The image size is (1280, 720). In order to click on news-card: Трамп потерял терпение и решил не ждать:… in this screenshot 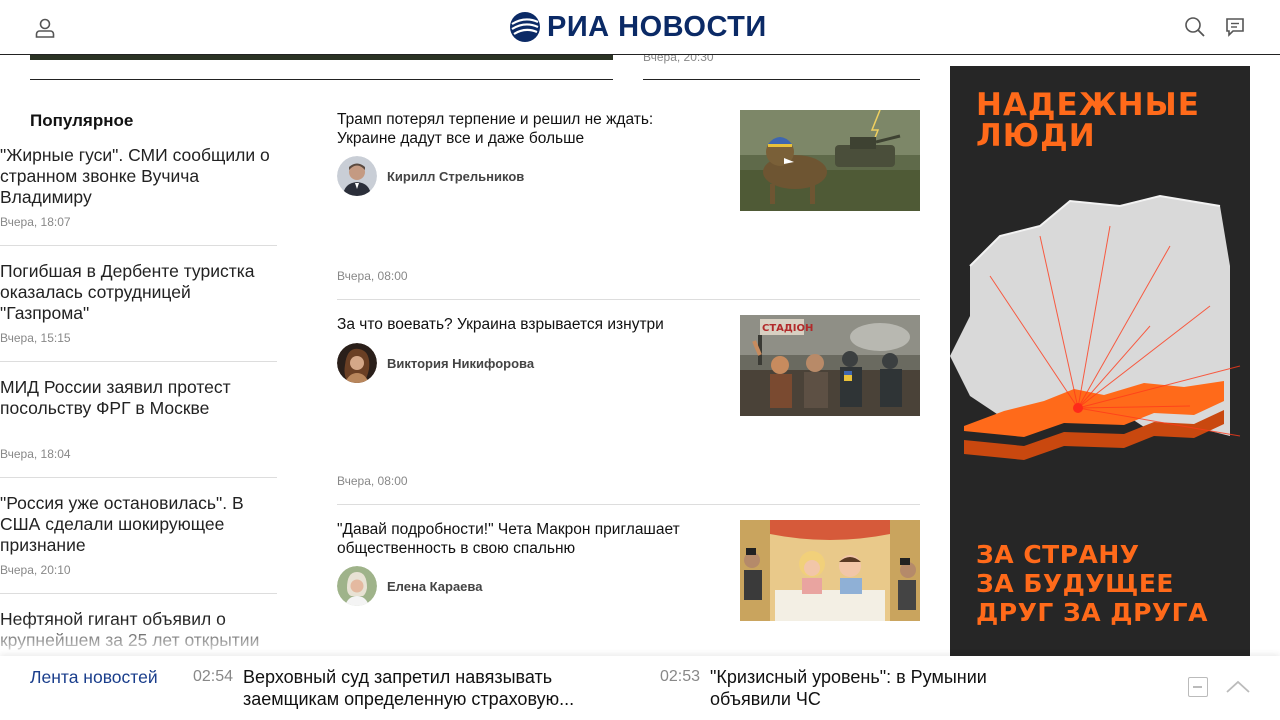, I will do `click(628, 160)`.